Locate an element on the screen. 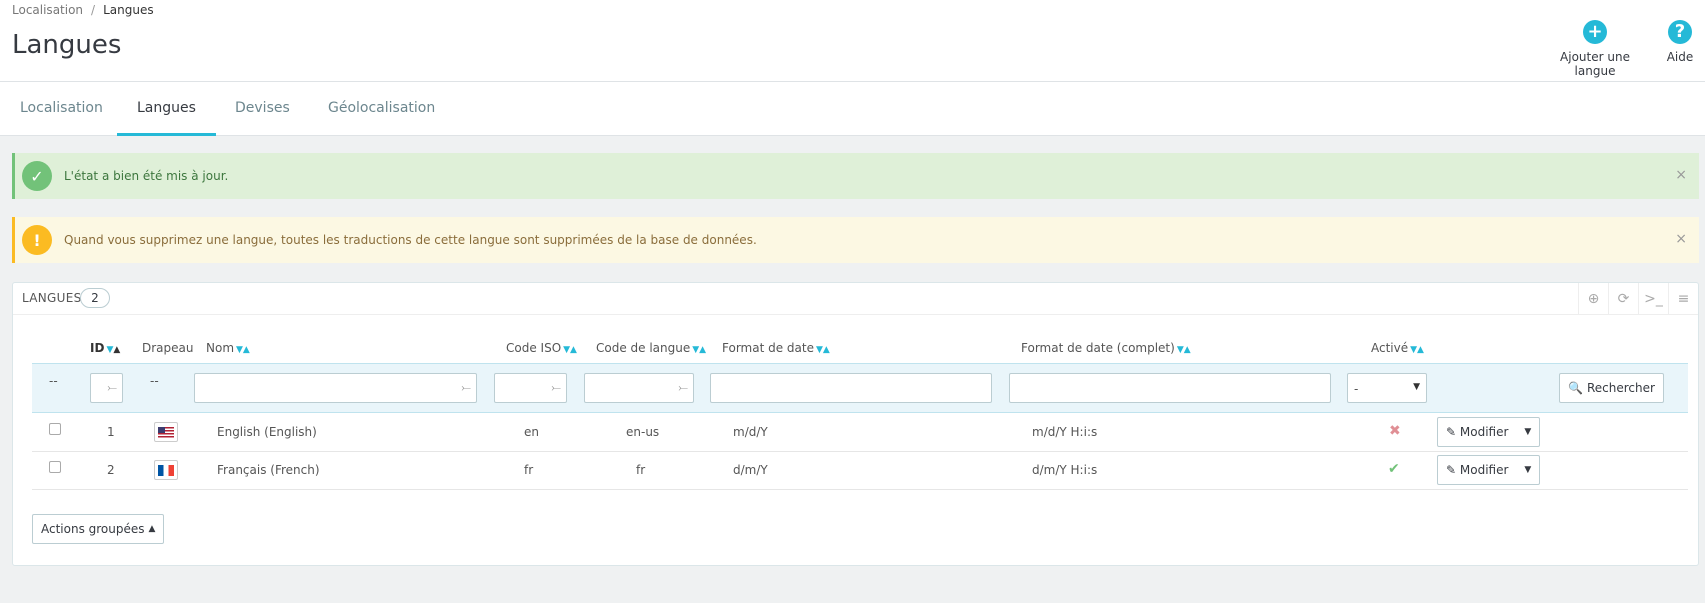  cell-date-format: d/m/Y is located at coordinates (750, 470).